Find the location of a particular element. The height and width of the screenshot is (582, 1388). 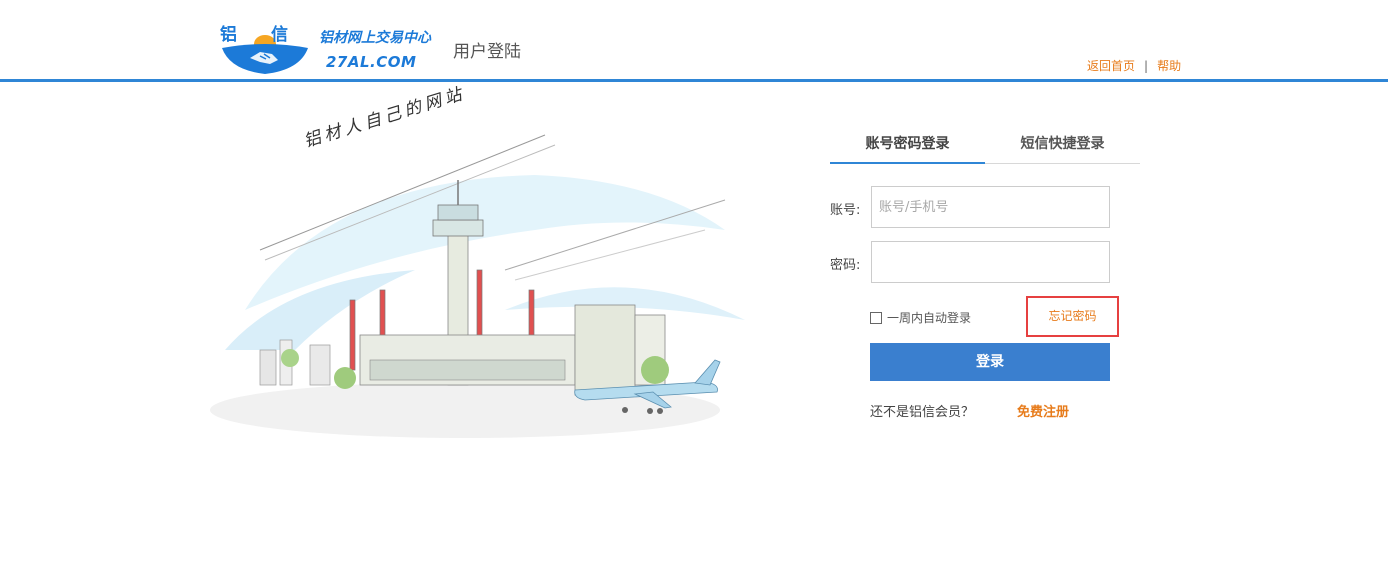

not-member-text: 还不是铝信会员？ is located at coordinates (922, 412).